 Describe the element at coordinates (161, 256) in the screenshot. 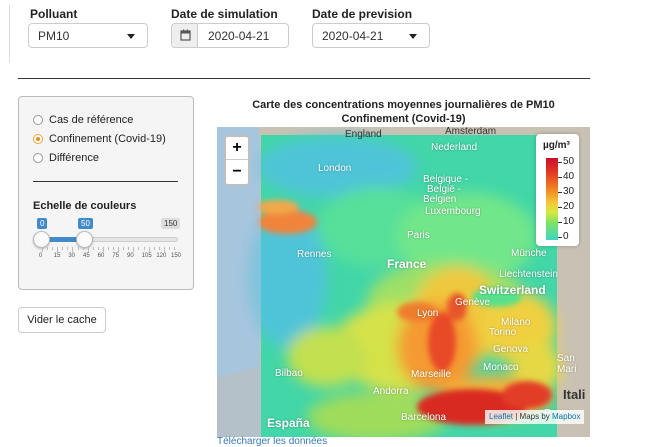

I see `slider-tick-label: 120` at that location.